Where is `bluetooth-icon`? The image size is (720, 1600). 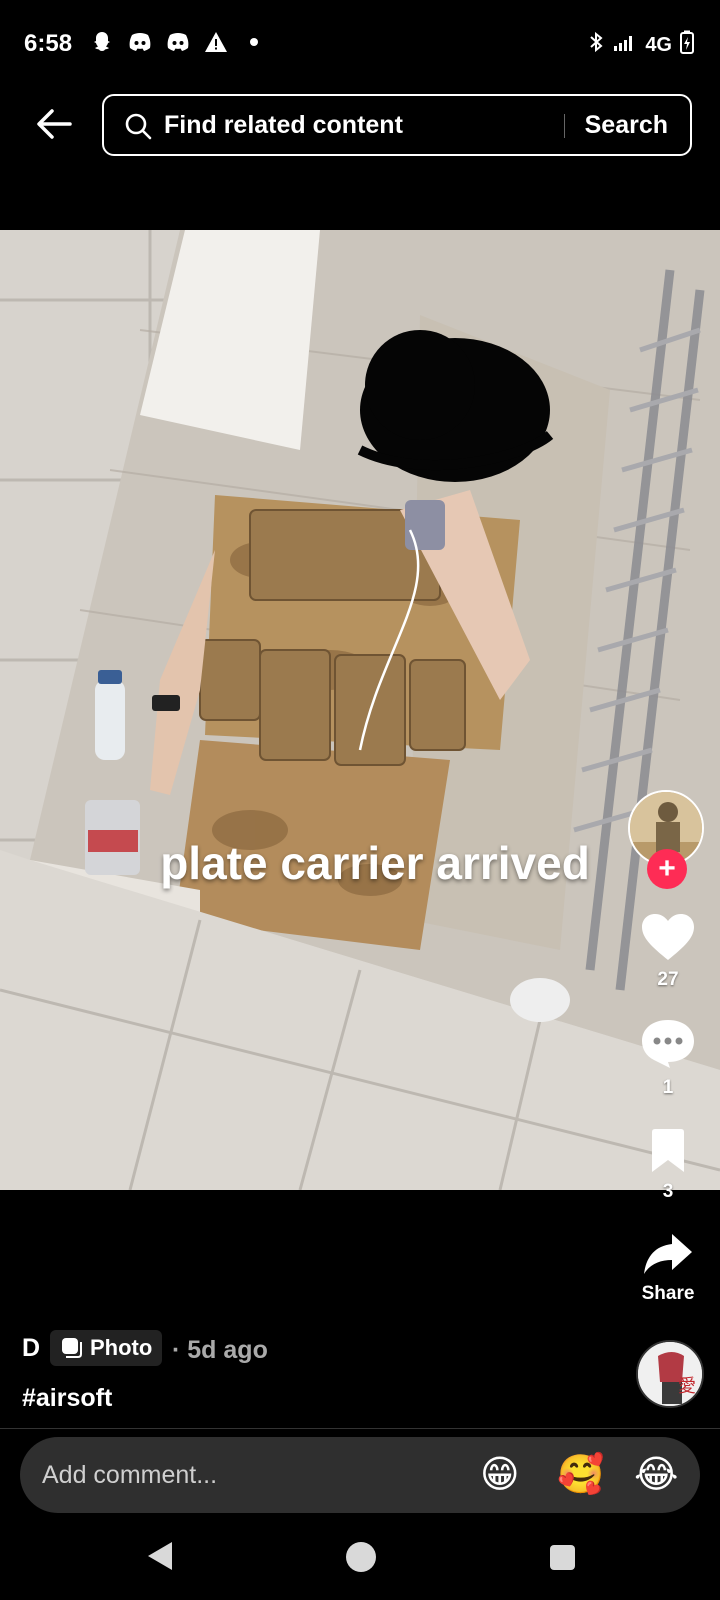
bluetooth-icon is located at coordinates (596, 45).